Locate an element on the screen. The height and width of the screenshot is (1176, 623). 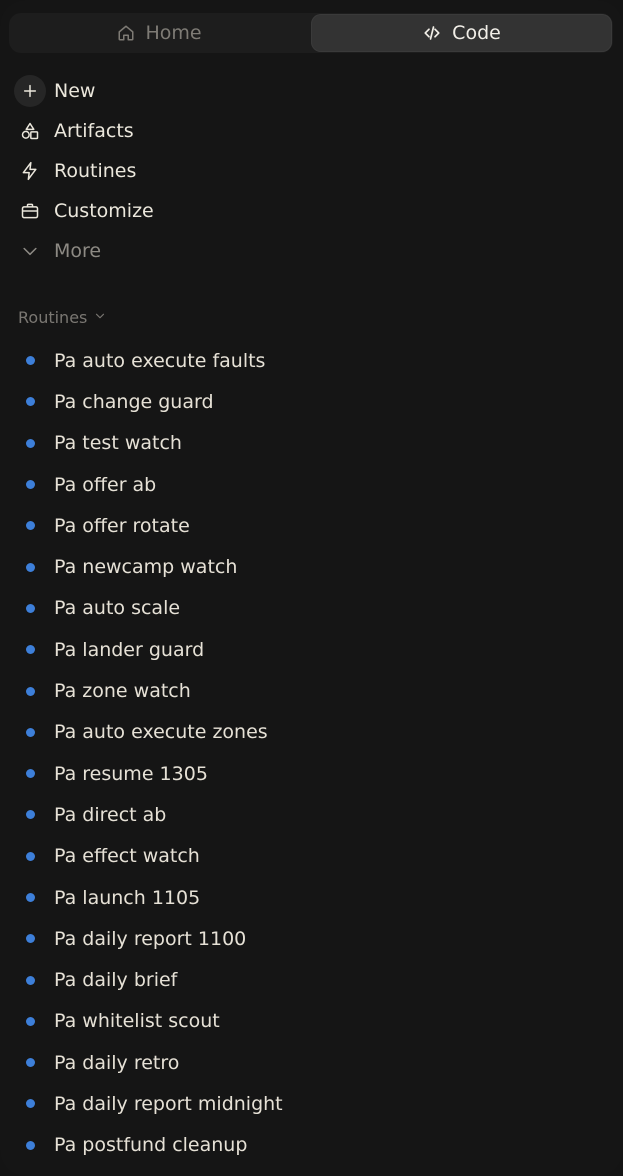
tab-code: Code is located at coordinates (461, 33).